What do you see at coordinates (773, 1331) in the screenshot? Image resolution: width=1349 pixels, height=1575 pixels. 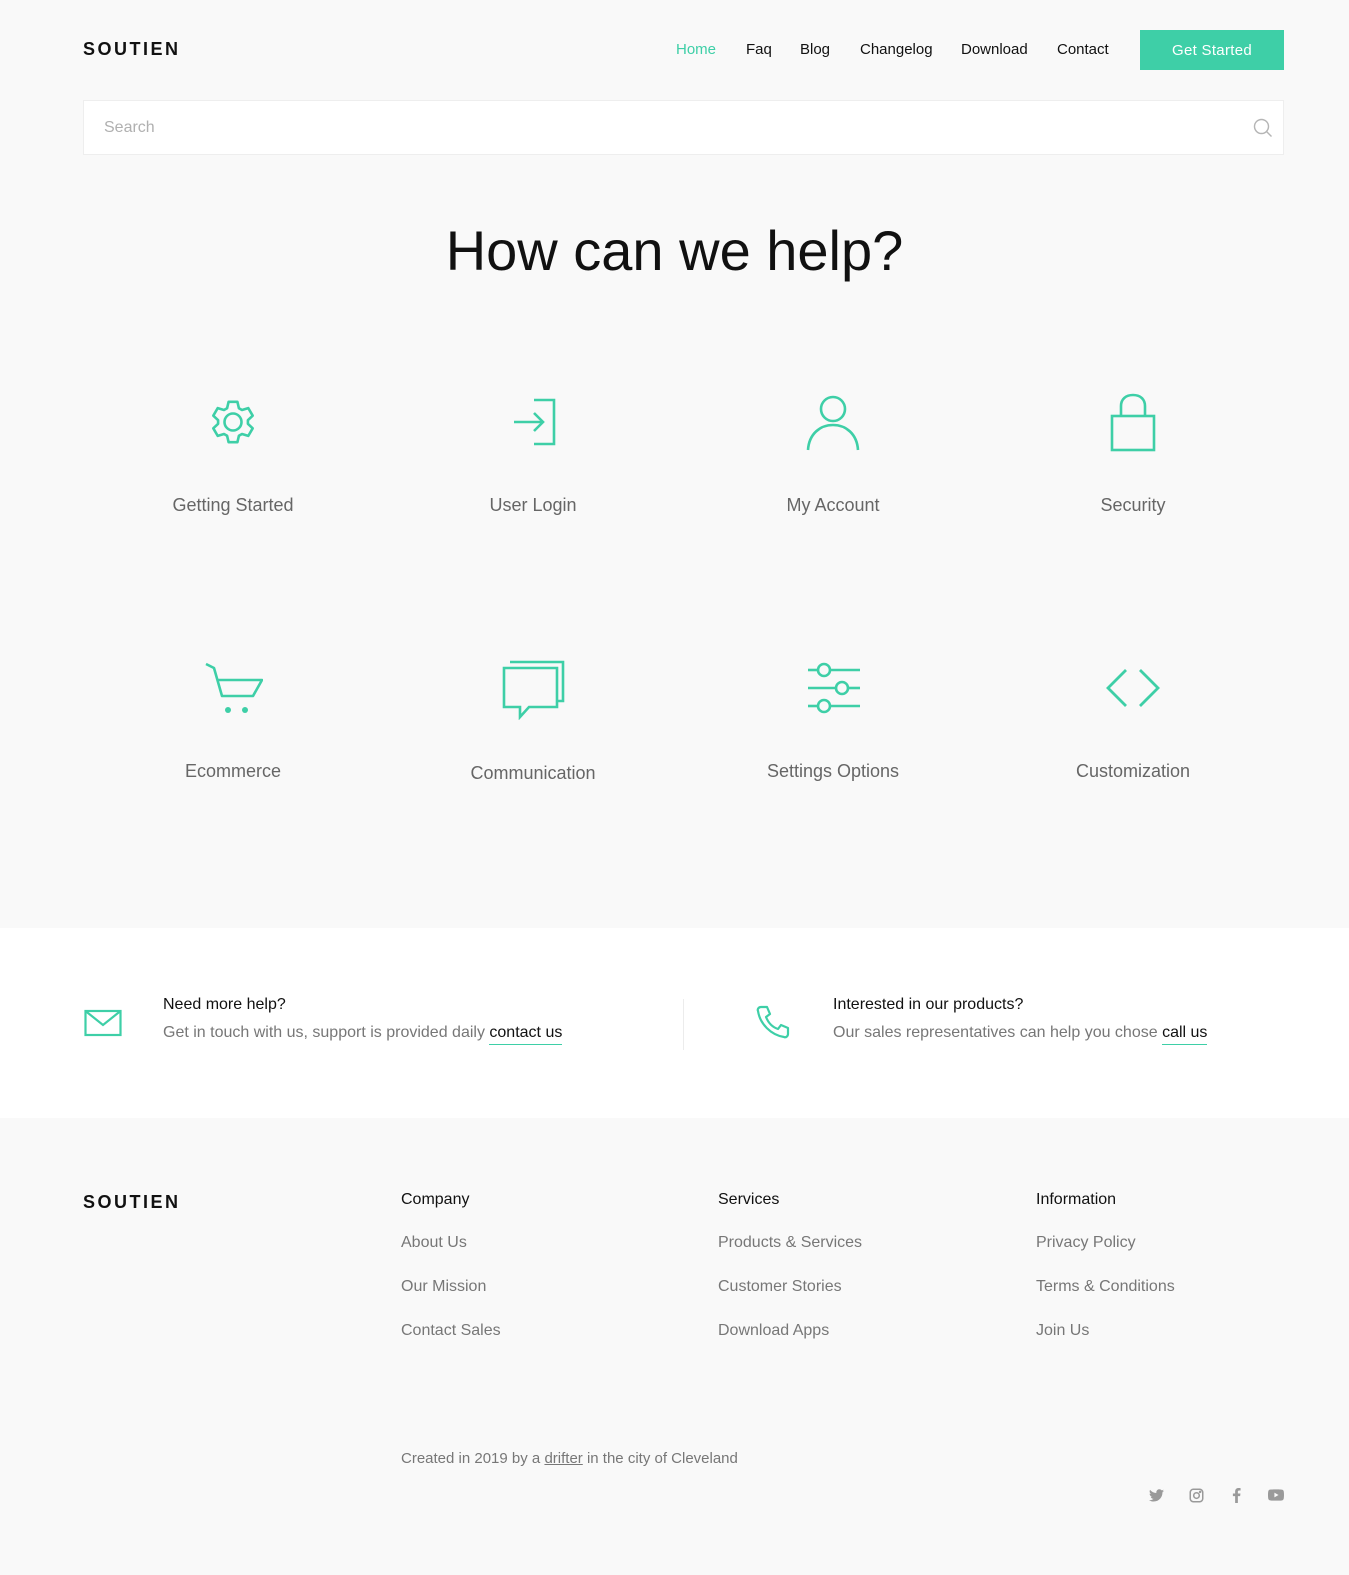 I see `footer-link-download-apps: Download Apps` at bounding box center [773, 1331].